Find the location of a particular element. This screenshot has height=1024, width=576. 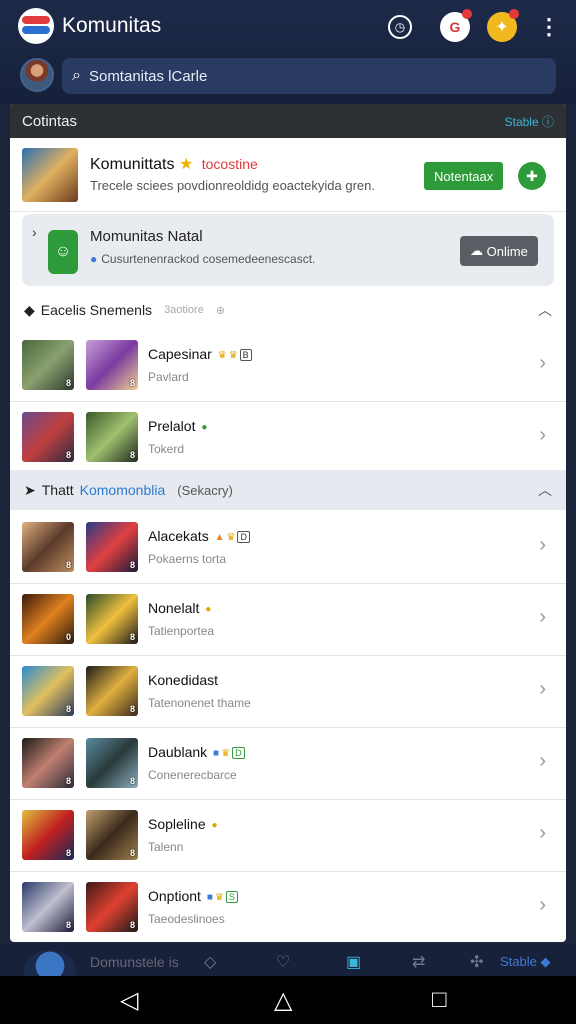

star-icon: ★ is located at coordinates (186, 164).